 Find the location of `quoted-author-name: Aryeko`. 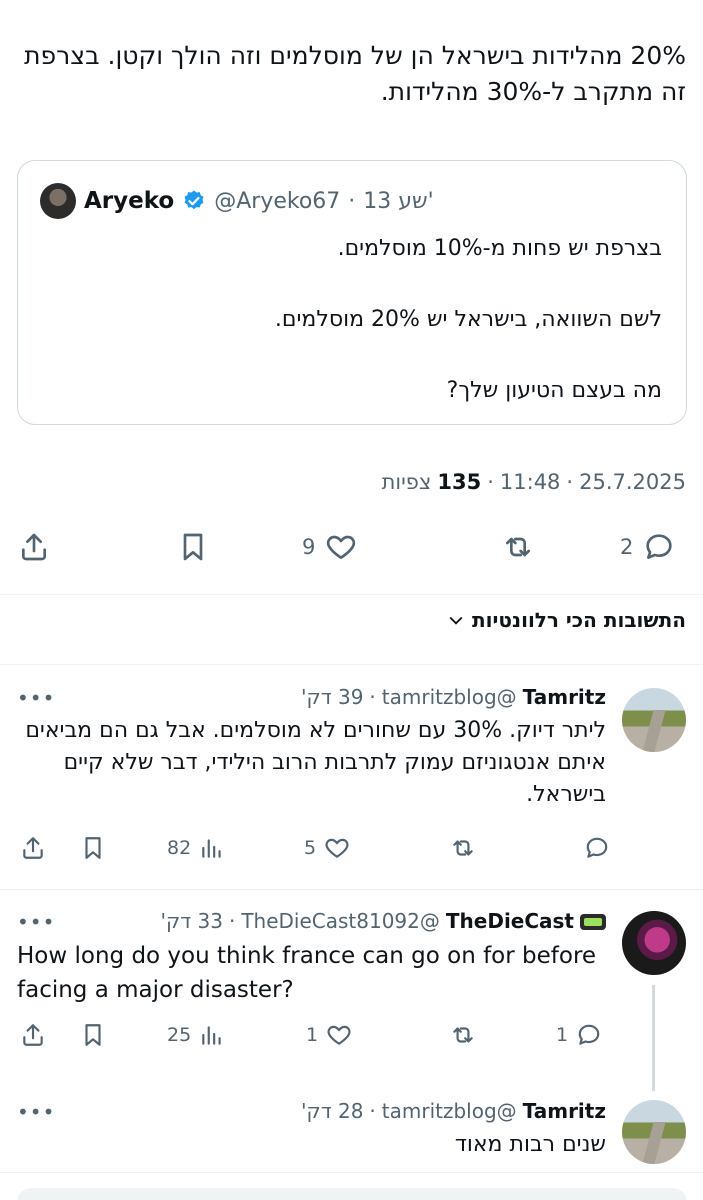

quoted-author-name: Aryeko is located at coordinates (129, 201).